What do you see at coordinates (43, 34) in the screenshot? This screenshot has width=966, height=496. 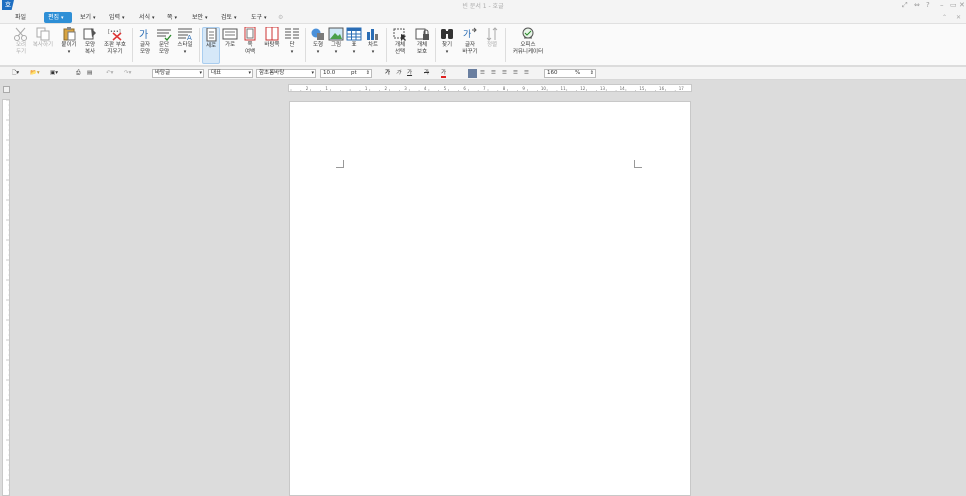 I see `copy-icon` at bounding box center [43, 34].